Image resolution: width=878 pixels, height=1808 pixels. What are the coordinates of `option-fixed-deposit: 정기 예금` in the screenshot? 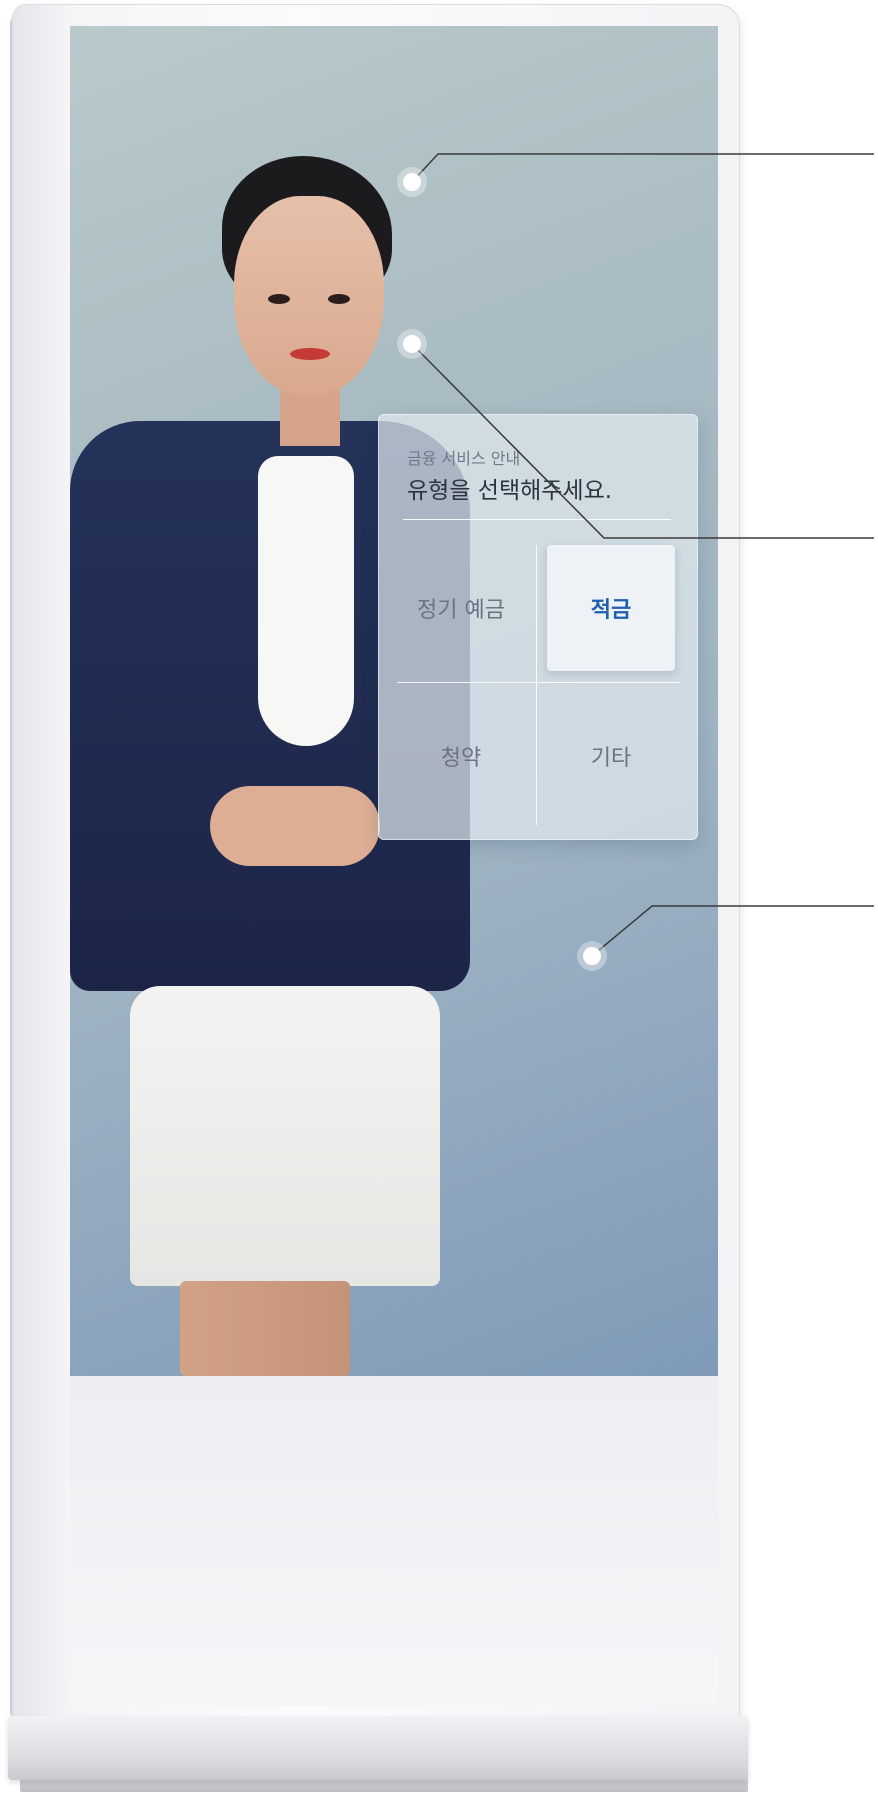 It's located at (461, 608).